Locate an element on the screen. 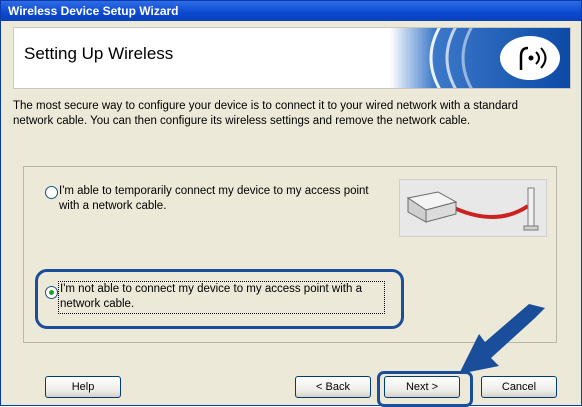 This screenshot has width=582, height=407. printer-cable-accesspoint-icon is located at coordinates (473, 208).